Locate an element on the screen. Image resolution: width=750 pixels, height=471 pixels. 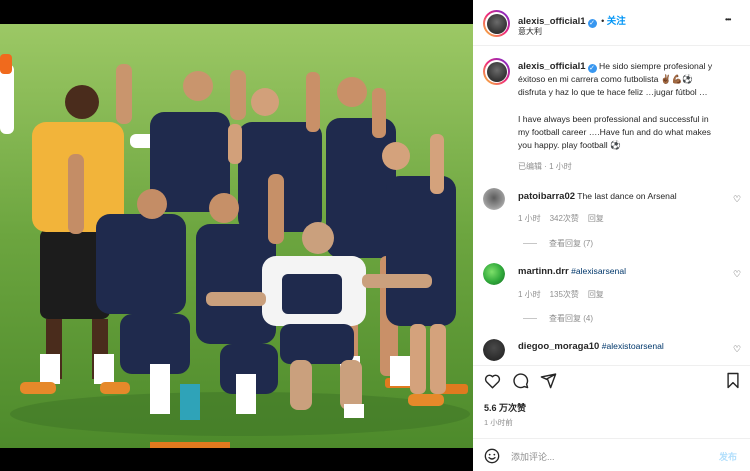
post-header: alexis_official1 ✓ • 关注 意大利 ••• is located at coordinates (611, 23).